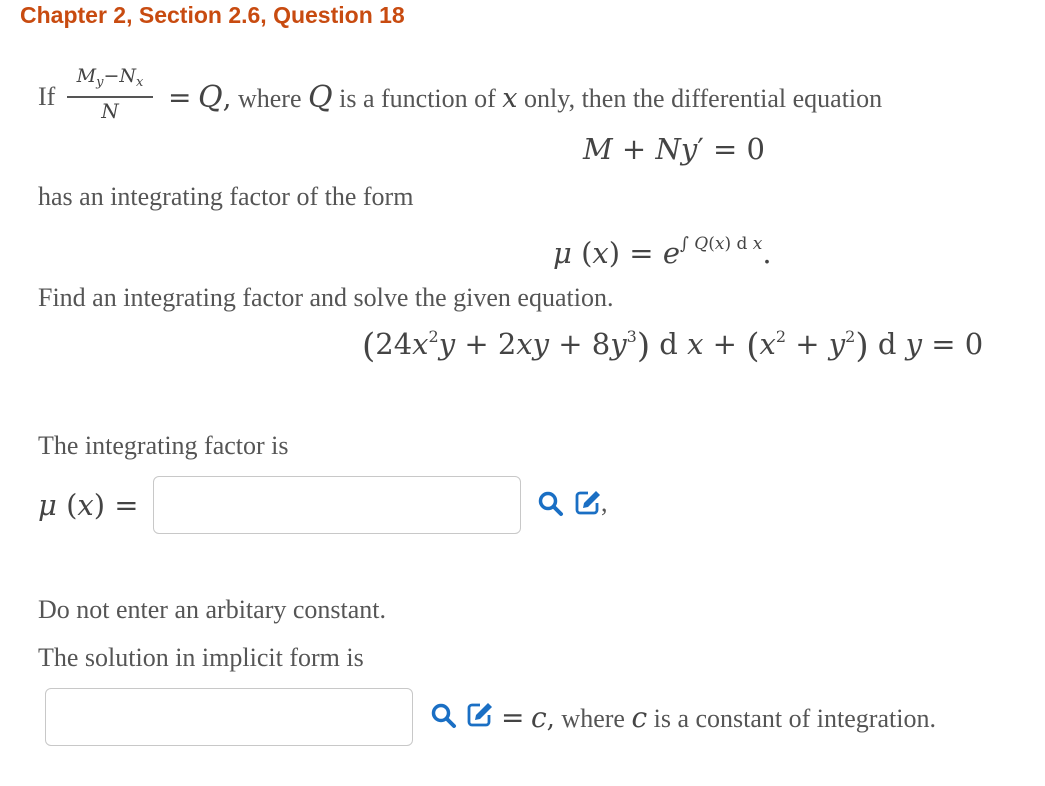  What do you see at coordinates (226, 196) in the screenshot?
I see `intro-has-text: has an integrating factor of the form` at bounding box center [226, 196].